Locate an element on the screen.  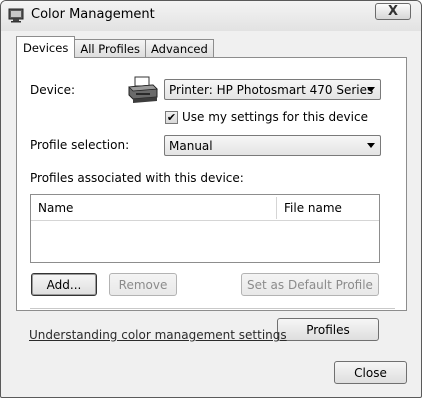
set-default-profile-button: Set as Default Profile is located at coordinates (310, 284).